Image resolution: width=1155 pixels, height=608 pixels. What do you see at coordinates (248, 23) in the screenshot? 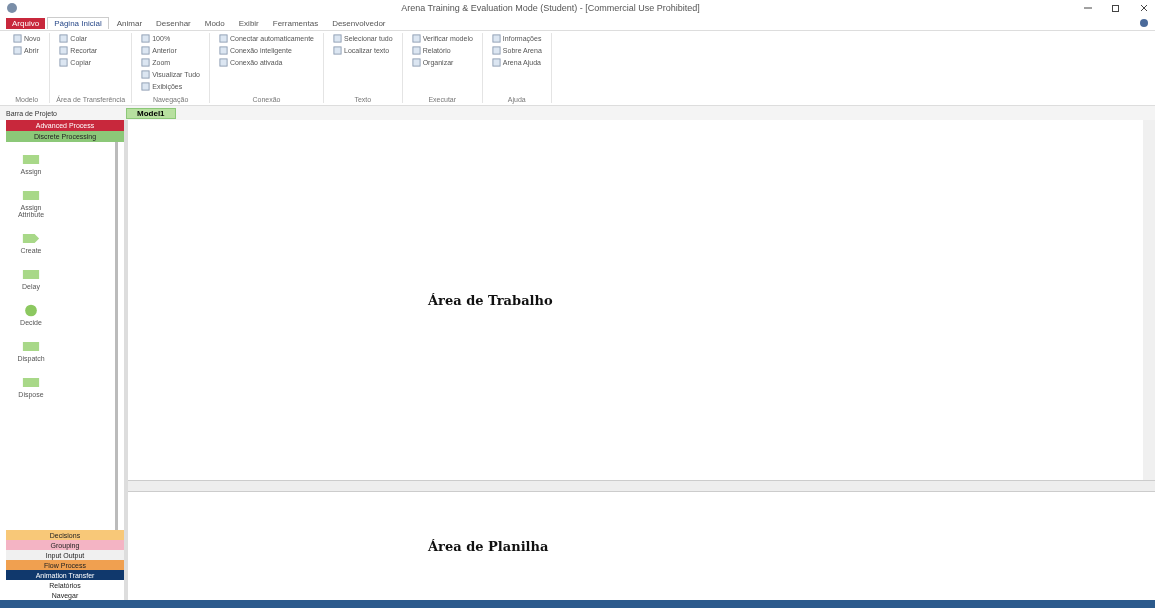
I see `ribbon-tab: Exibir` at bounding box center [248, 23].